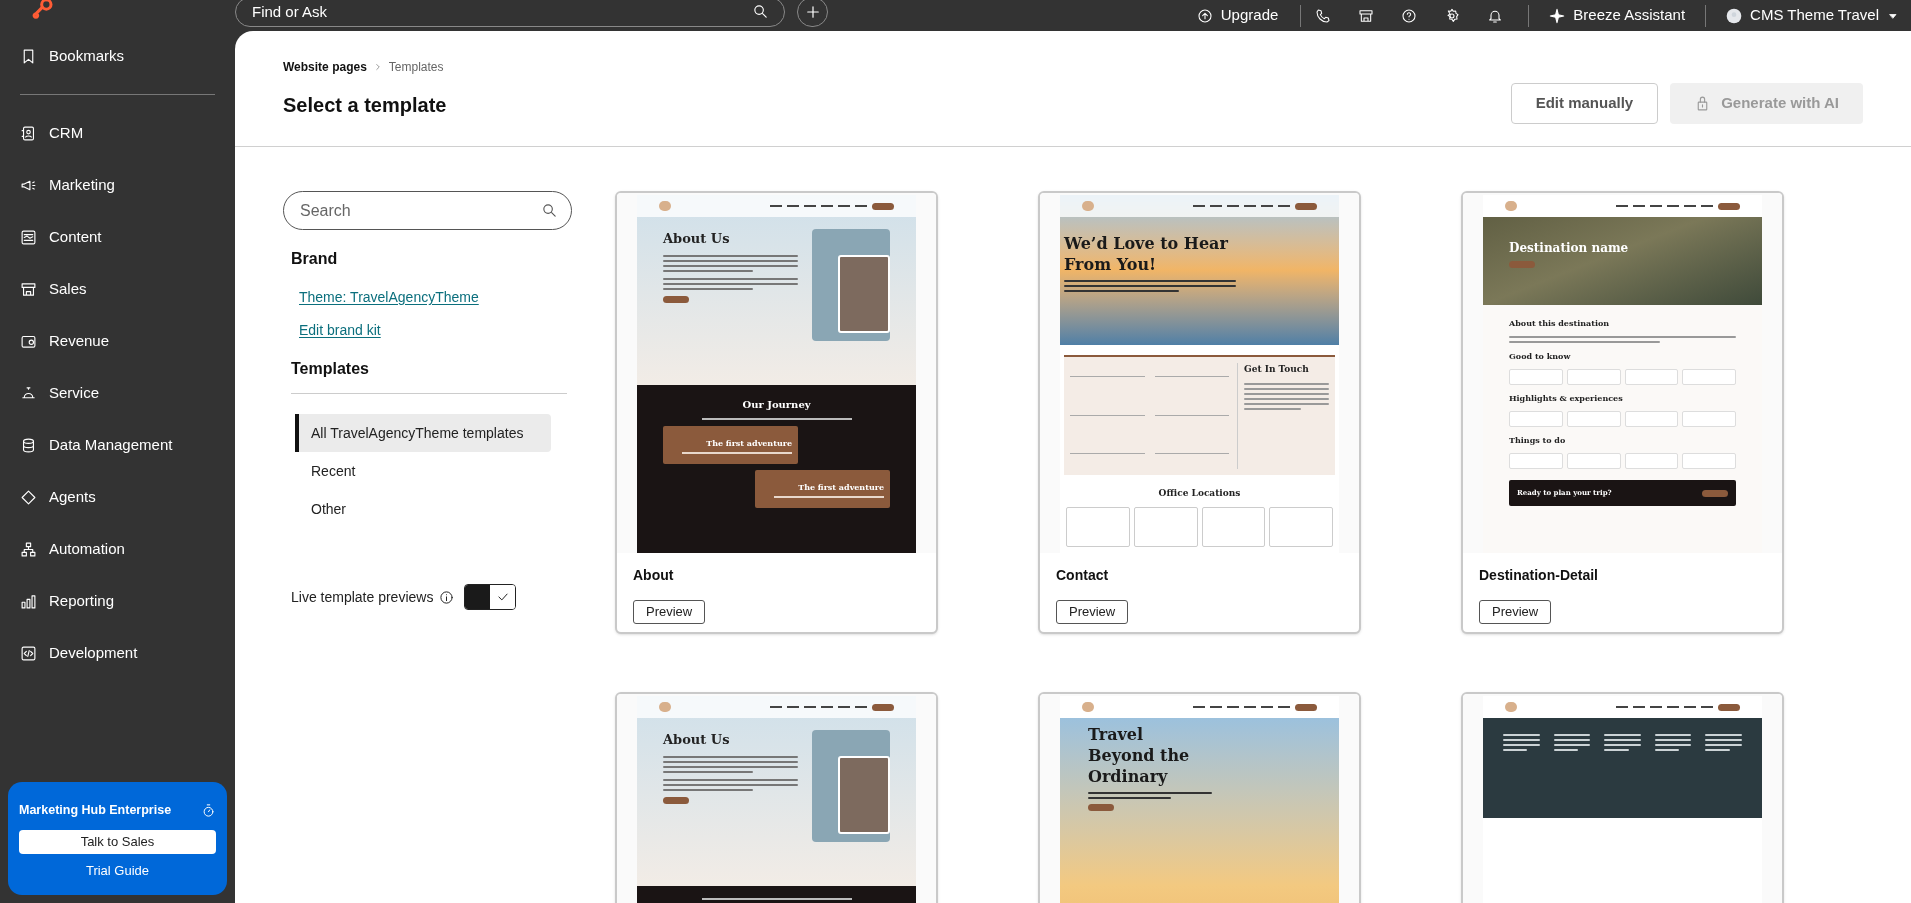 Image resolution: width=1911 pixels, height=903 pixels. I want to click on nav-item: Development, so click(117, 653).